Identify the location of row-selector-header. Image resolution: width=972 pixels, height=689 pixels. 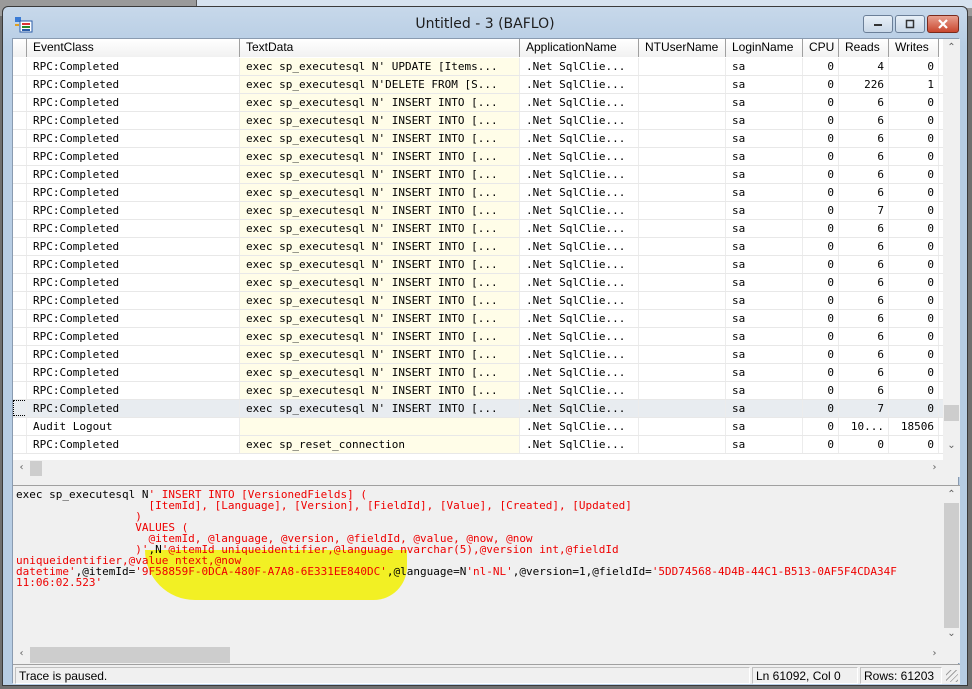
(20, 48).